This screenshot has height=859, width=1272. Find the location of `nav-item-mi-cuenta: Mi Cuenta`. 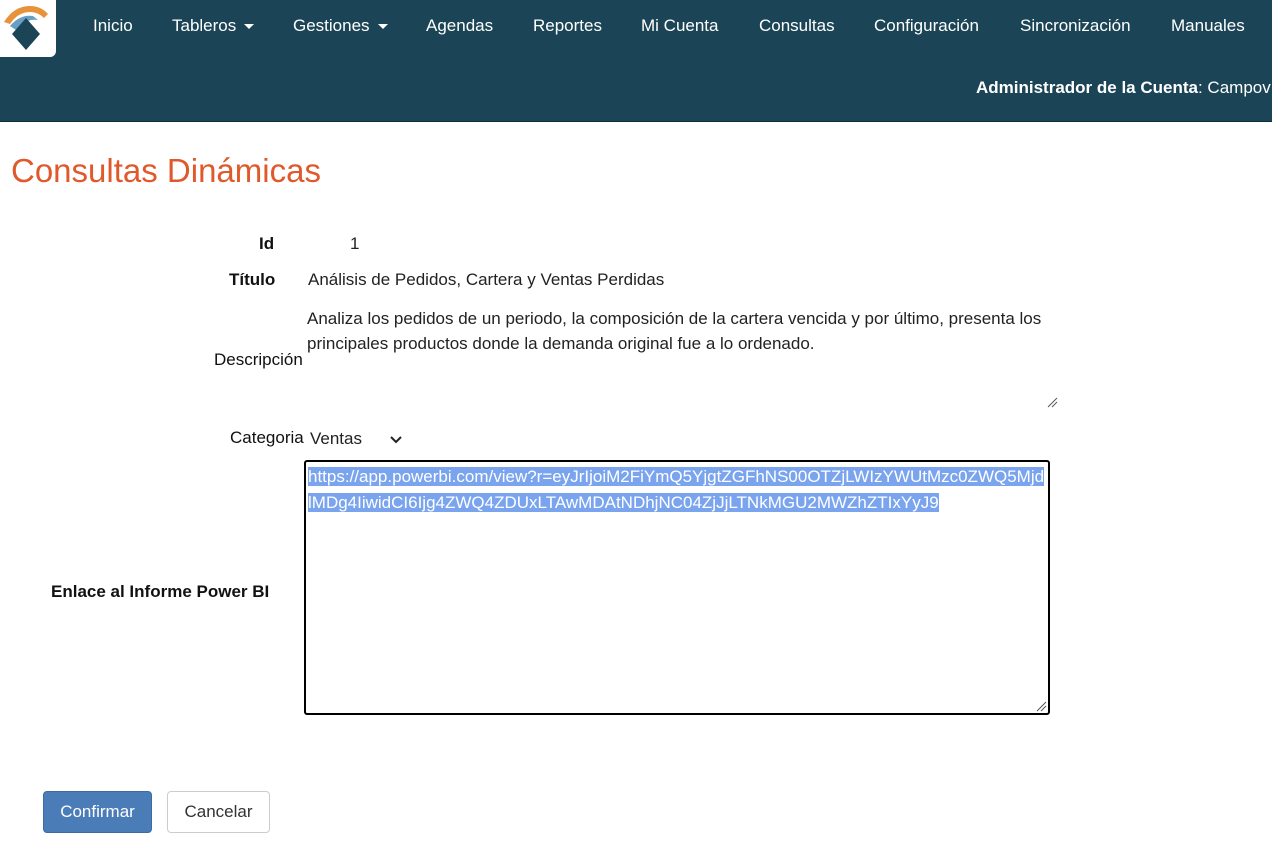

nav-item-mi-cuenta: Mi Cuenta is located at coordinates (679, 26).